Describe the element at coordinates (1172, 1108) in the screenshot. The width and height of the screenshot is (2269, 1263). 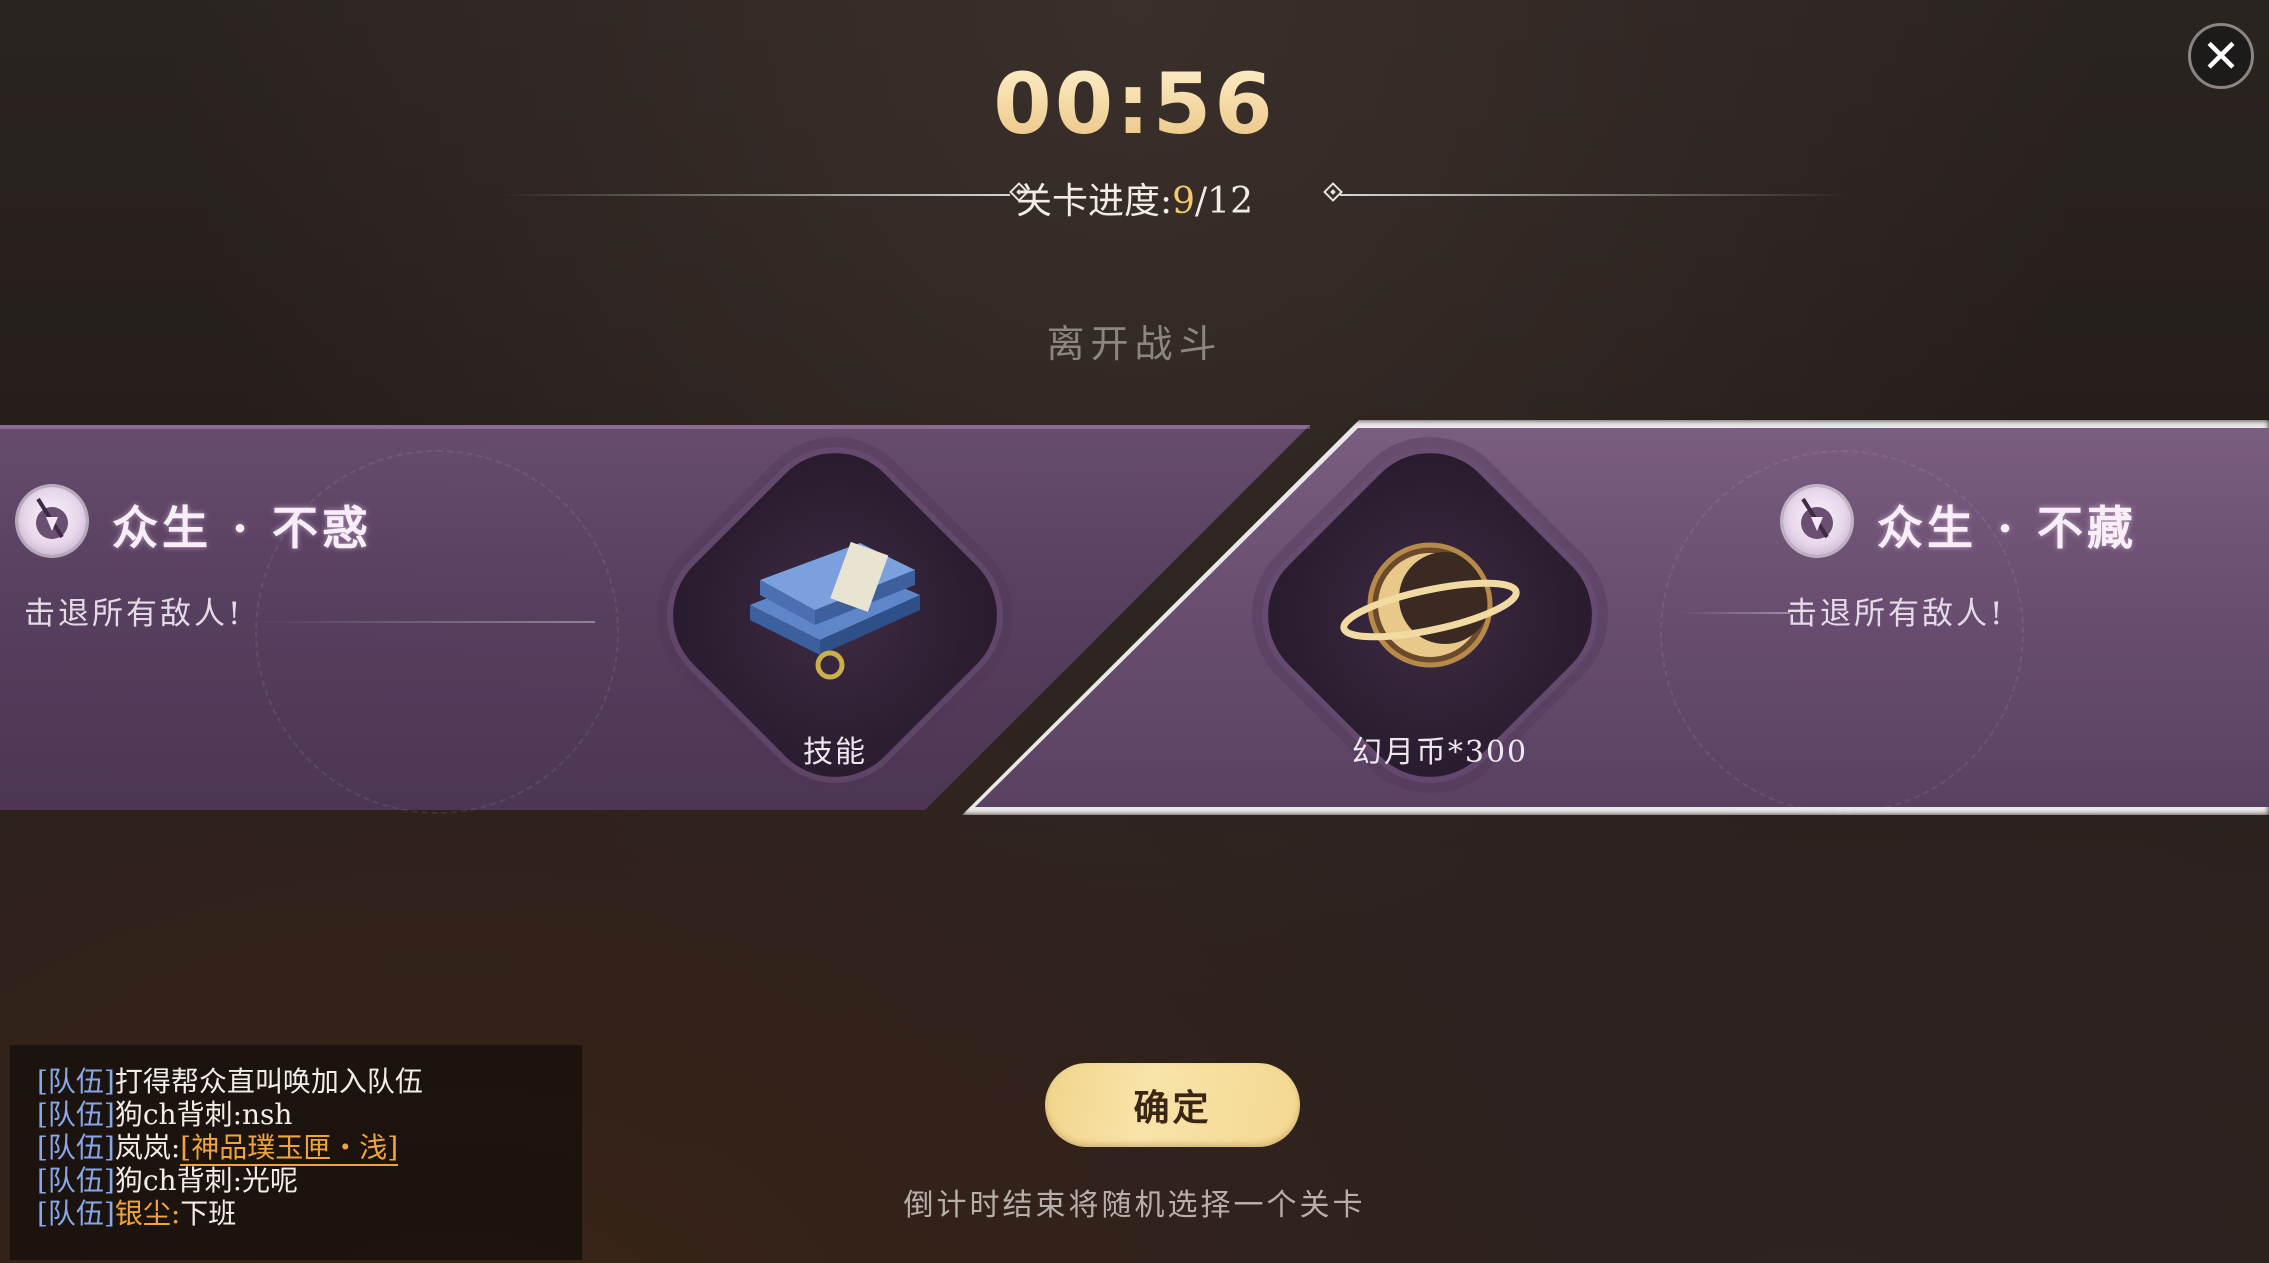
I see `confirm-label: 确定` at that location.